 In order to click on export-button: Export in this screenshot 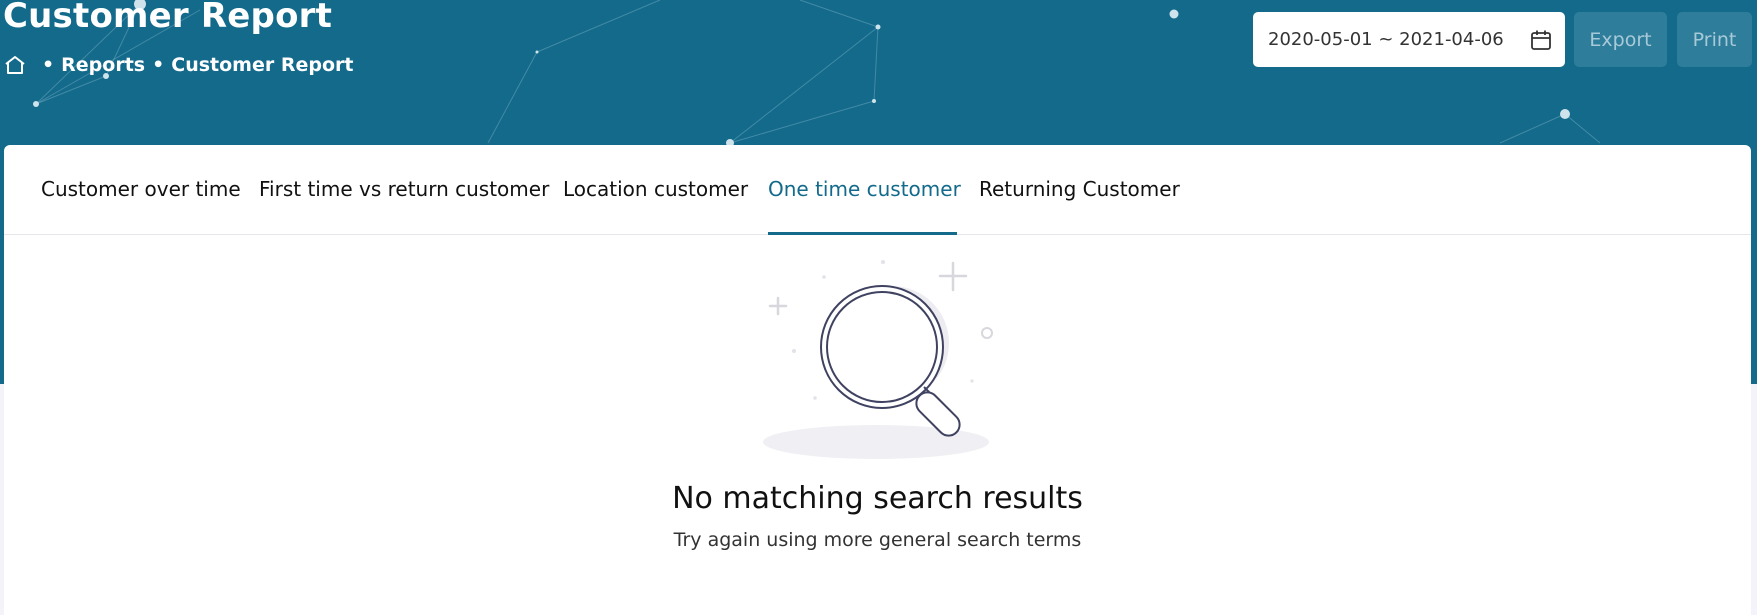, I will do `click(1620, 39)`.